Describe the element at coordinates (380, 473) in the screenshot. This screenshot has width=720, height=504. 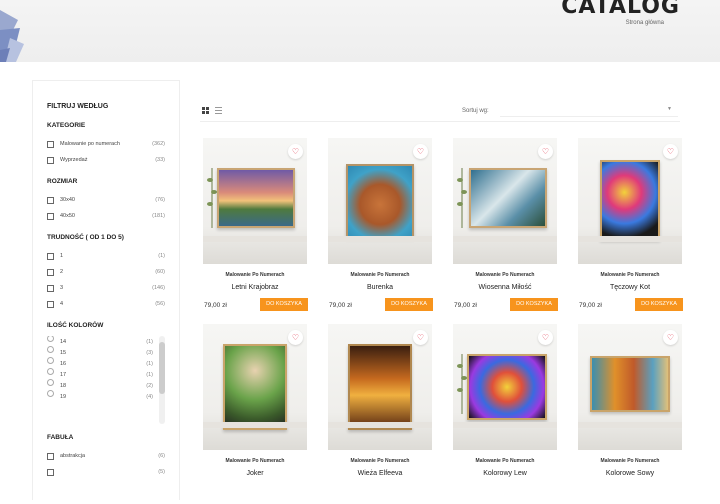
I see `product-name: Wieża Elfeeva` at that location.